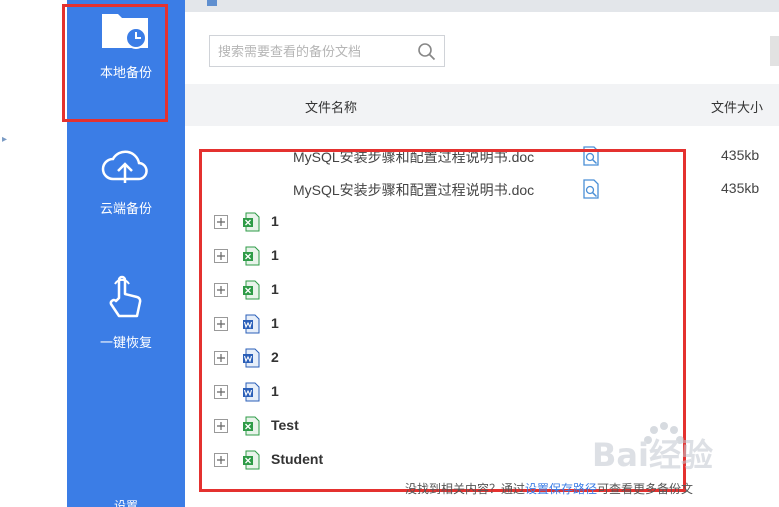 Image resolution: width=779 pixels, height=507 pixels. I want to click on sidebar-item-cloud-backup: 云端备份, so click(126, 185).